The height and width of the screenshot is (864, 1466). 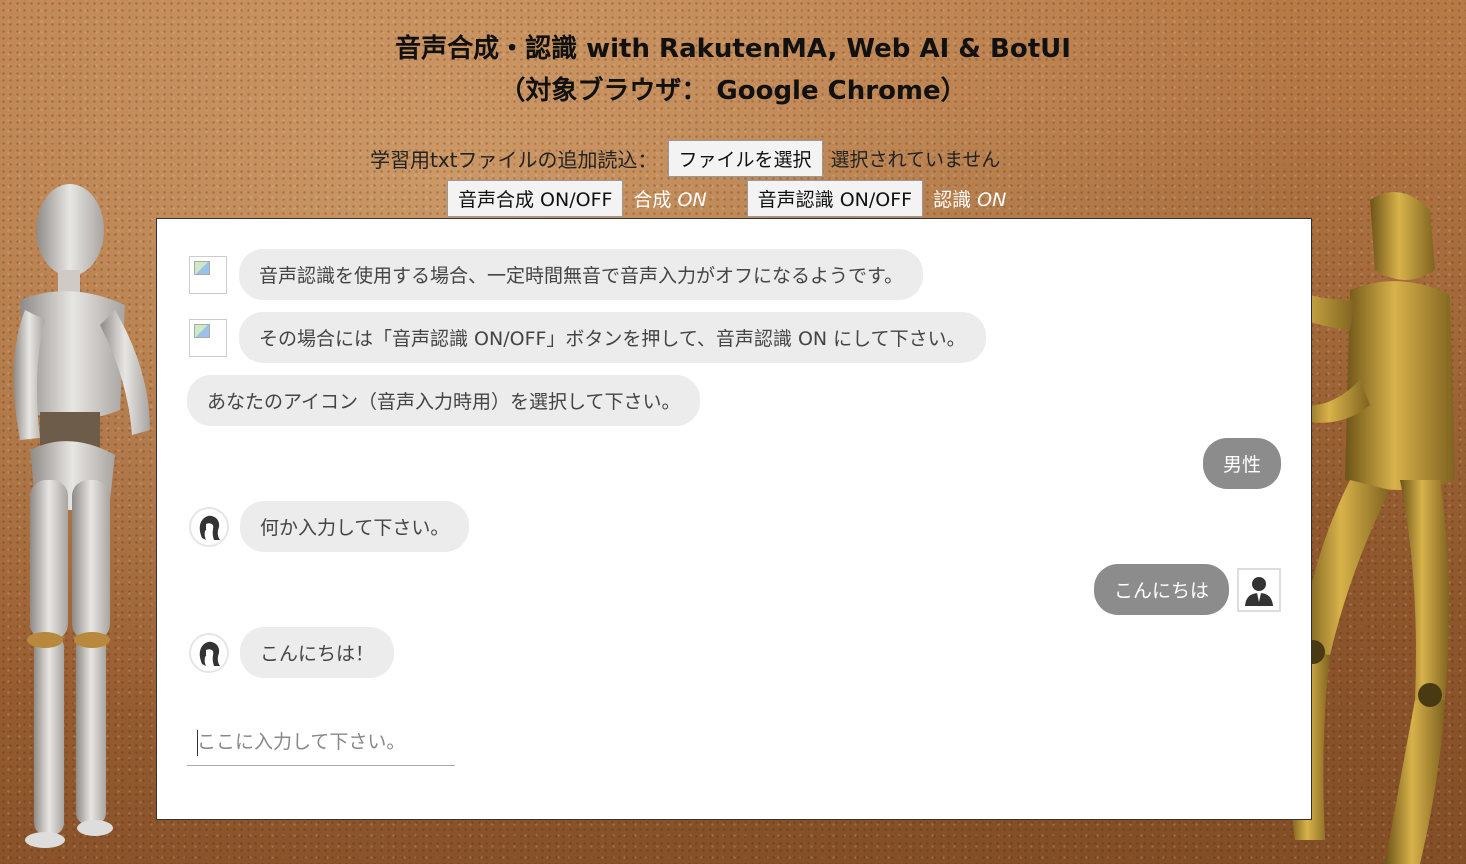 I want to click on bot-bubble: あなたのアイコン（音声入力時用）を選択して下さい。, so click(x=444, y=400).